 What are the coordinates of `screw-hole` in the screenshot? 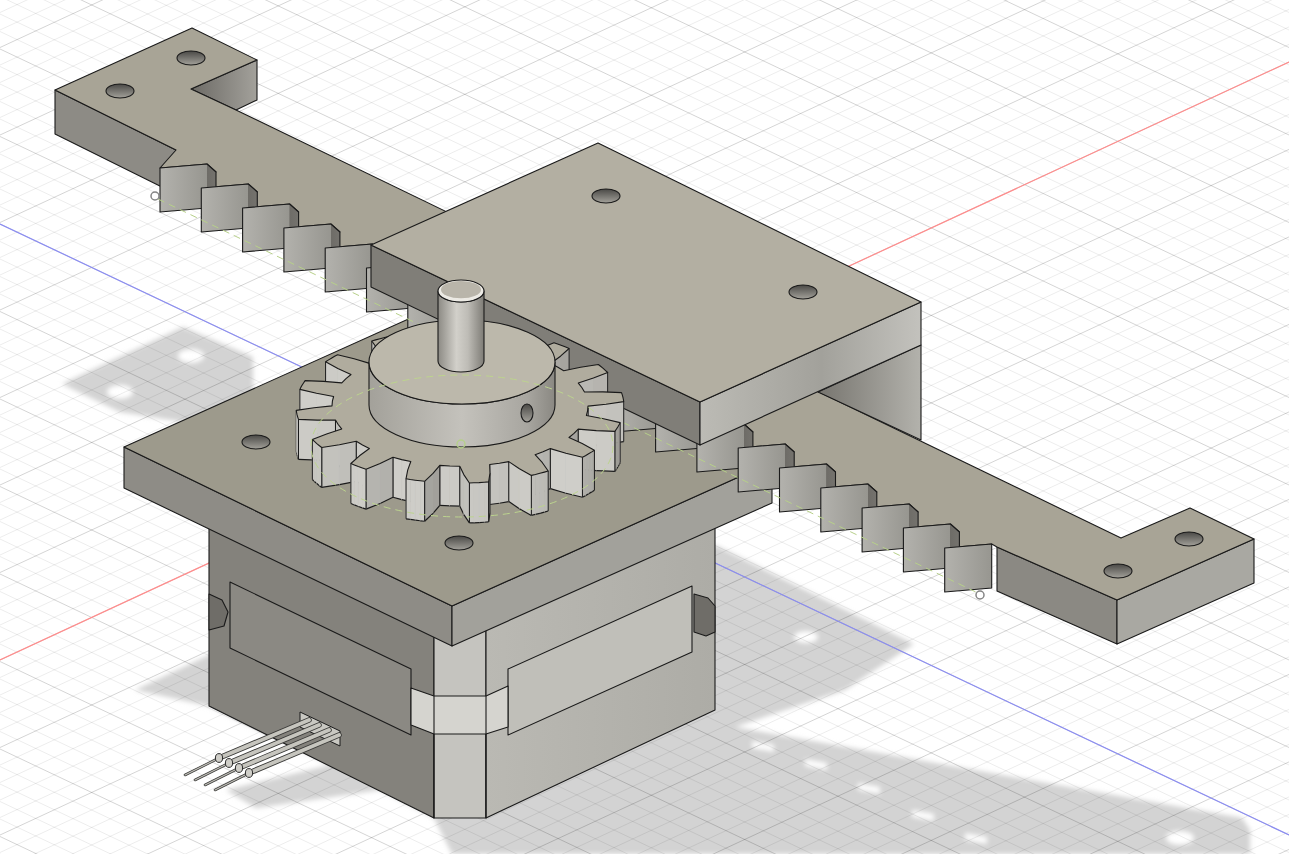 It's located at (527, 413).